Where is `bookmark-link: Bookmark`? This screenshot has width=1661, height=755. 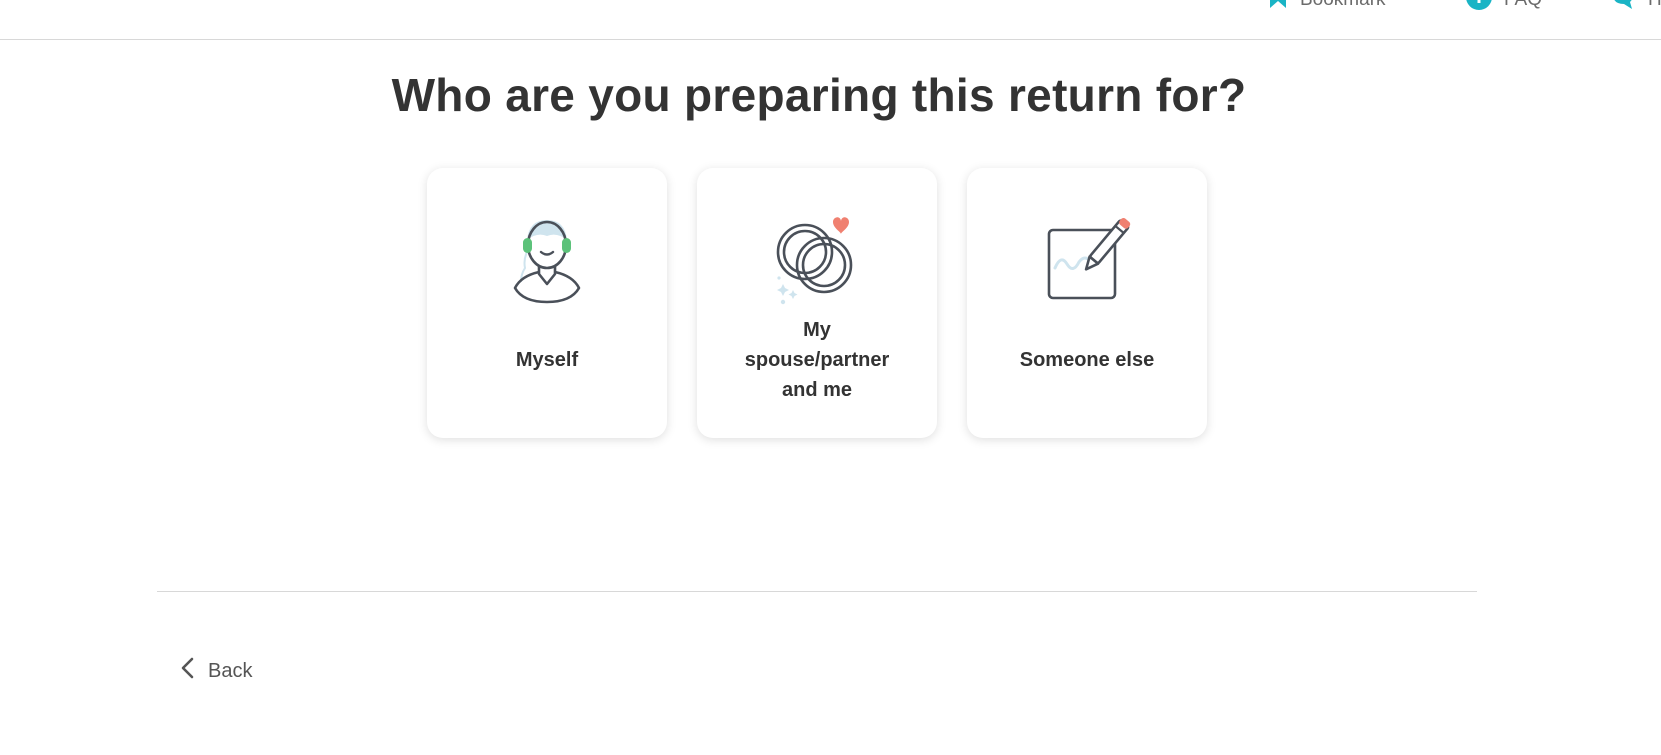
bookmark-link: Bookmark is located at coordinates (1327, 6).